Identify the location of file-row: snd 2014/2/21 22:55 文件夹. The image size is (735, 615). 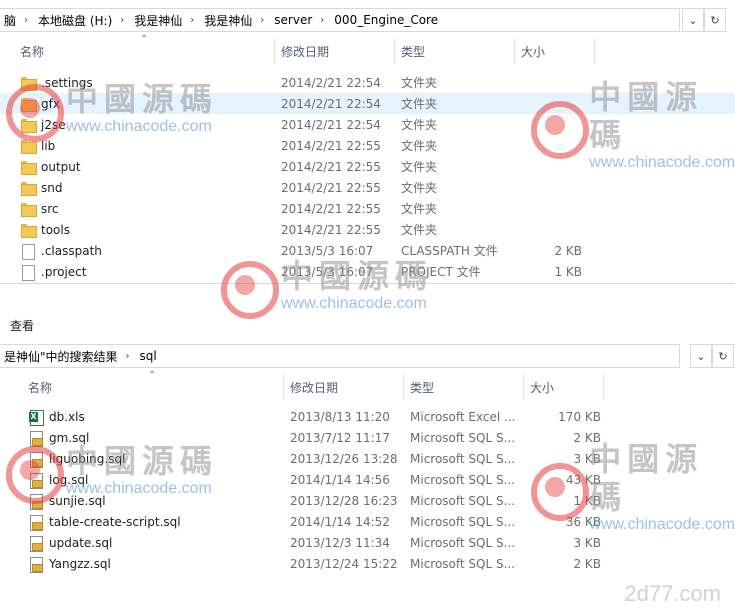
(367, 187).